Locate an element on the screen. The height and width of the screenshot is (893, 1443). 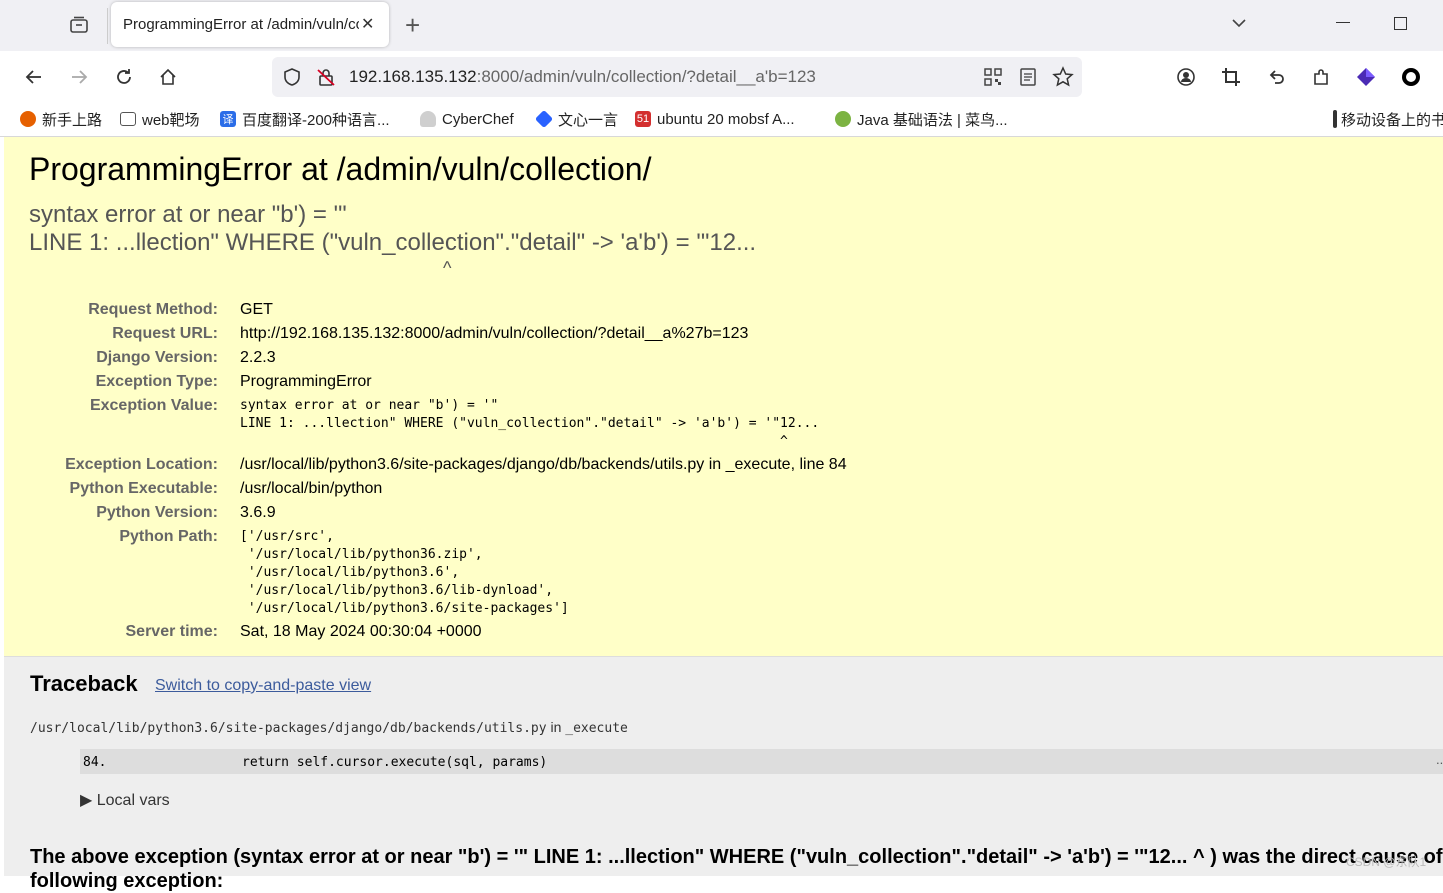
runoob-icon is located at coordinates (843, 119).